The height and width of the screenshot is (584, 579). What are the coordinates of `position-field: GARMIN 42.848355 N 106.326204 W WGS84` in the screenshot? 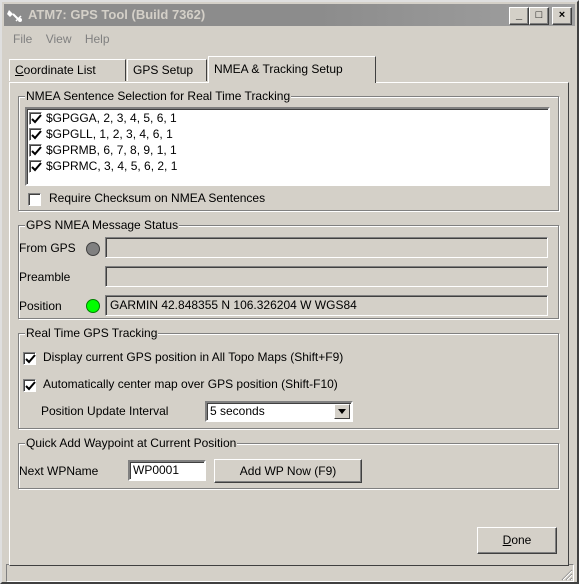 It's located at (326, 305).